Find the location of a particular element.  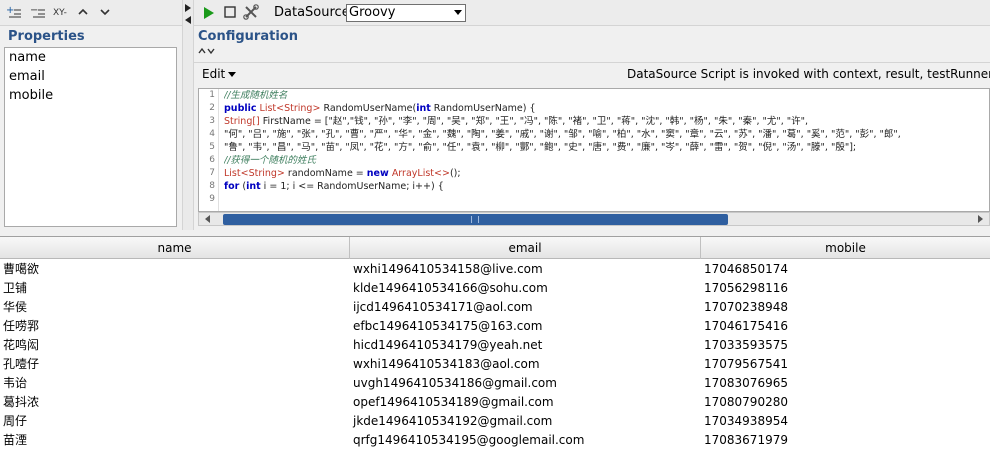

edit-menu: Edit is located at coordinates (219, 74).